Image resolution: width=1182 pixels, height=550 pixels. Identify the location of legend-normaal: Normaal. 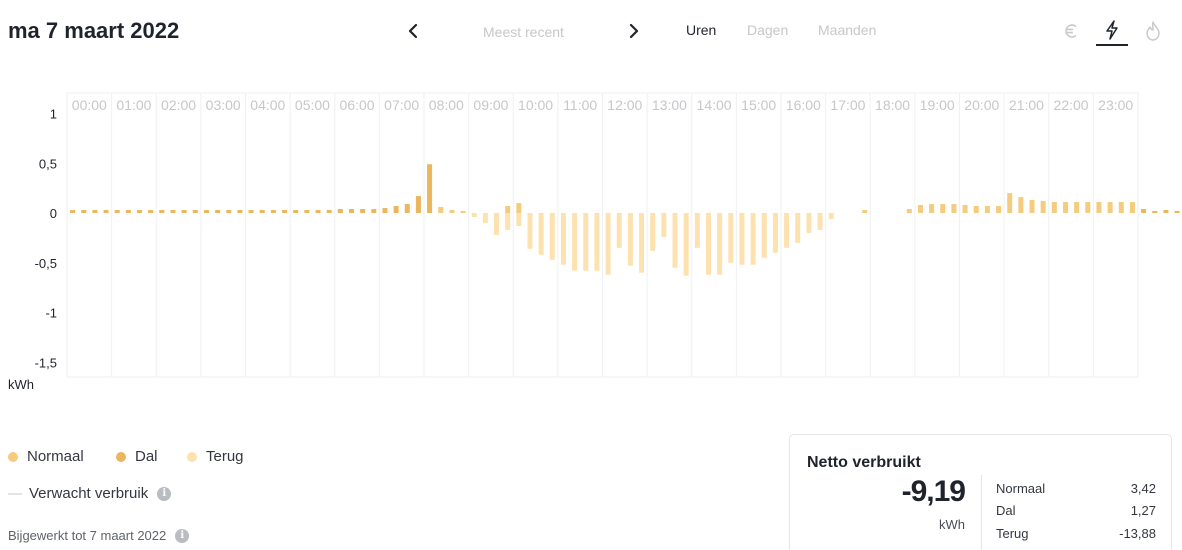
(46, 456).